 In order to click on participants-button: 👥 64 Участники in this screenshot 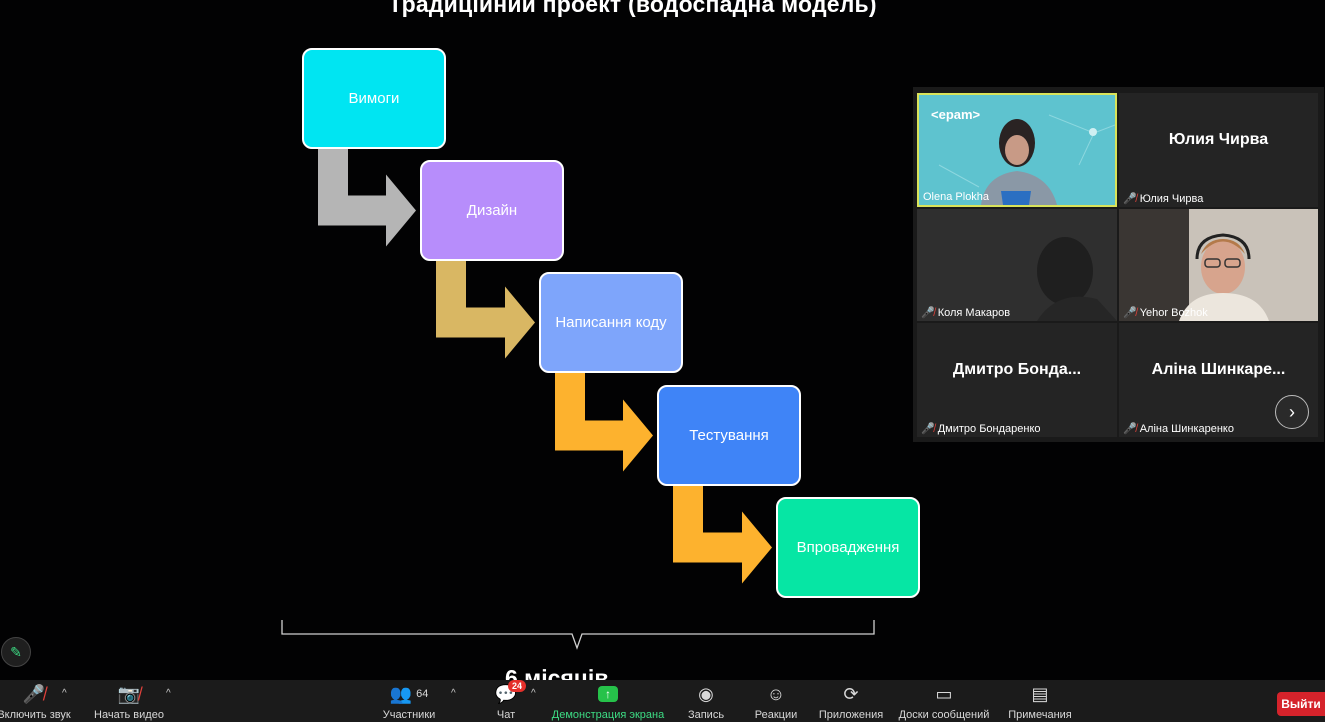, I will do `click(409, 702)`.